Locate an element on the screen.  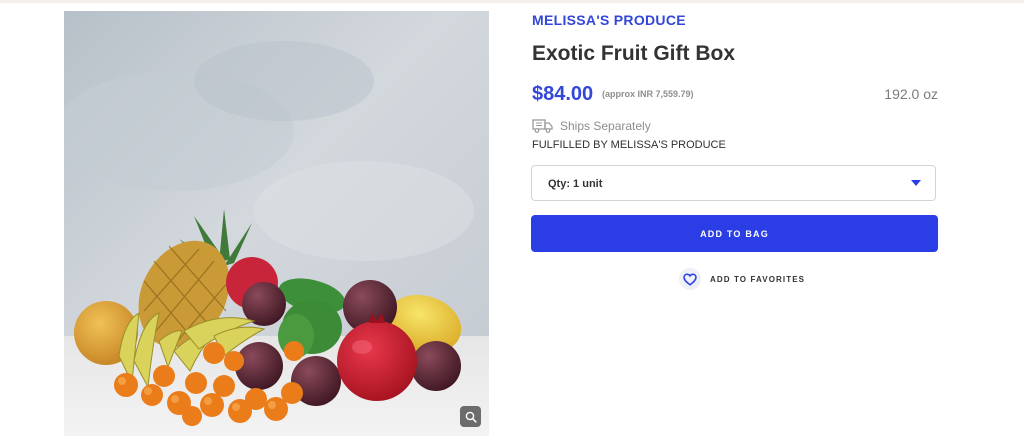
top-strip is located at coordinates (512, 1).